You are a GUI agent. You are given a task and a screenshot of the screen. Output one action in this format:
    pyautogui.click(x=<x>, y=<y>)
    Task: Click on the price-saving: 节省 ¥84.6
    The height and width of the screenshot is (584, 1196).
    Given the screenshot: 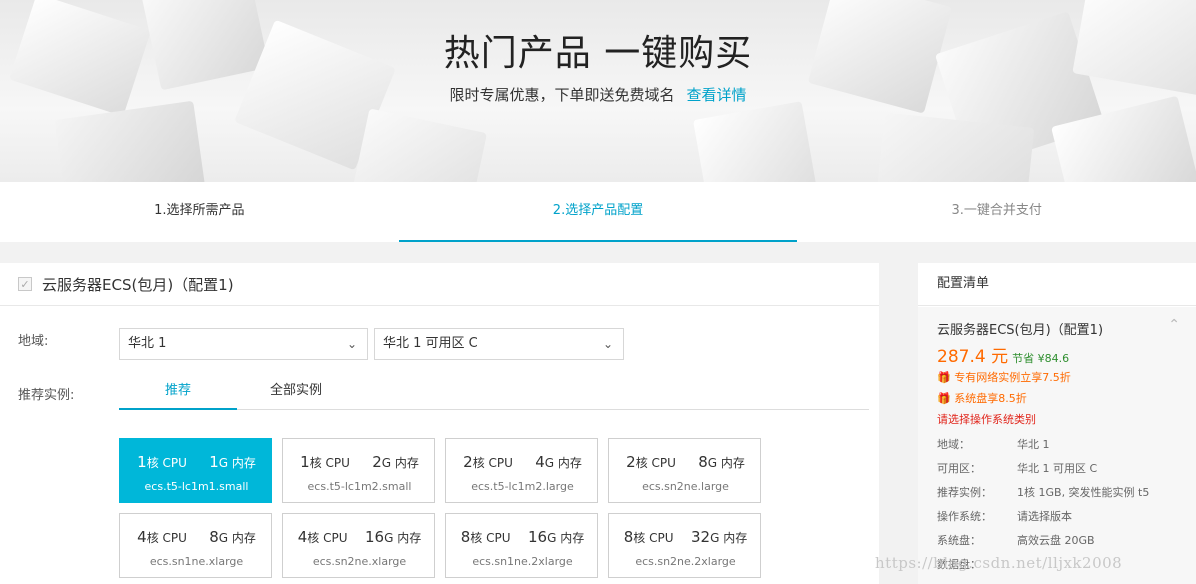 What is the action you would take?
    pyautogui.click(x=1041, y=358)
    